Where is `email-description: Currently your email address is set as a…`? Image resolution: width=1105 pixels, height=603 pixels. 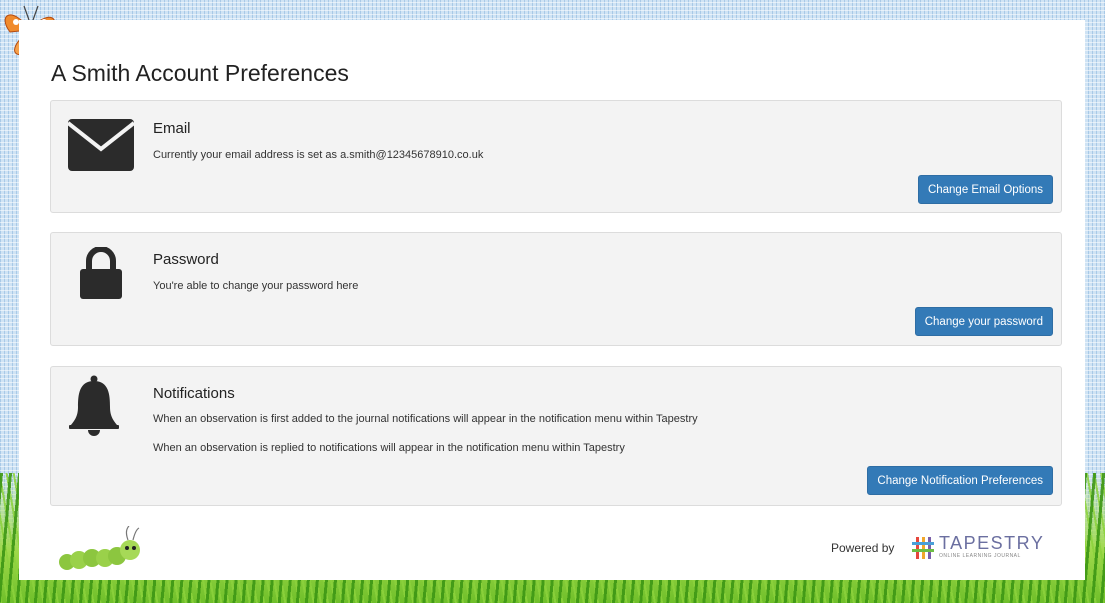
email-description: Currently your email address is set as a… is located at coordinates (318, 155).